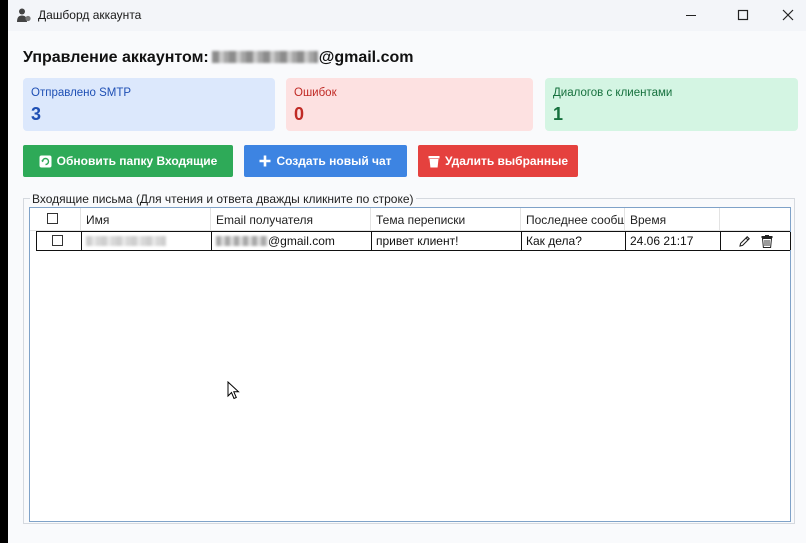  I want to click on row-select-cell, so click(59, 241).